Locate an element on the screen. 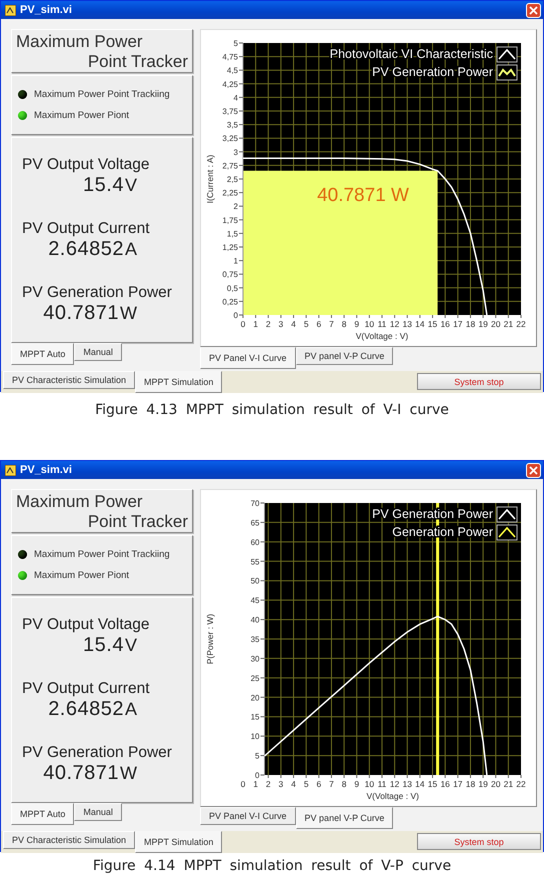 The image size is (544, 877). tick-label: 0,75 is located at coordinates (230, 275).